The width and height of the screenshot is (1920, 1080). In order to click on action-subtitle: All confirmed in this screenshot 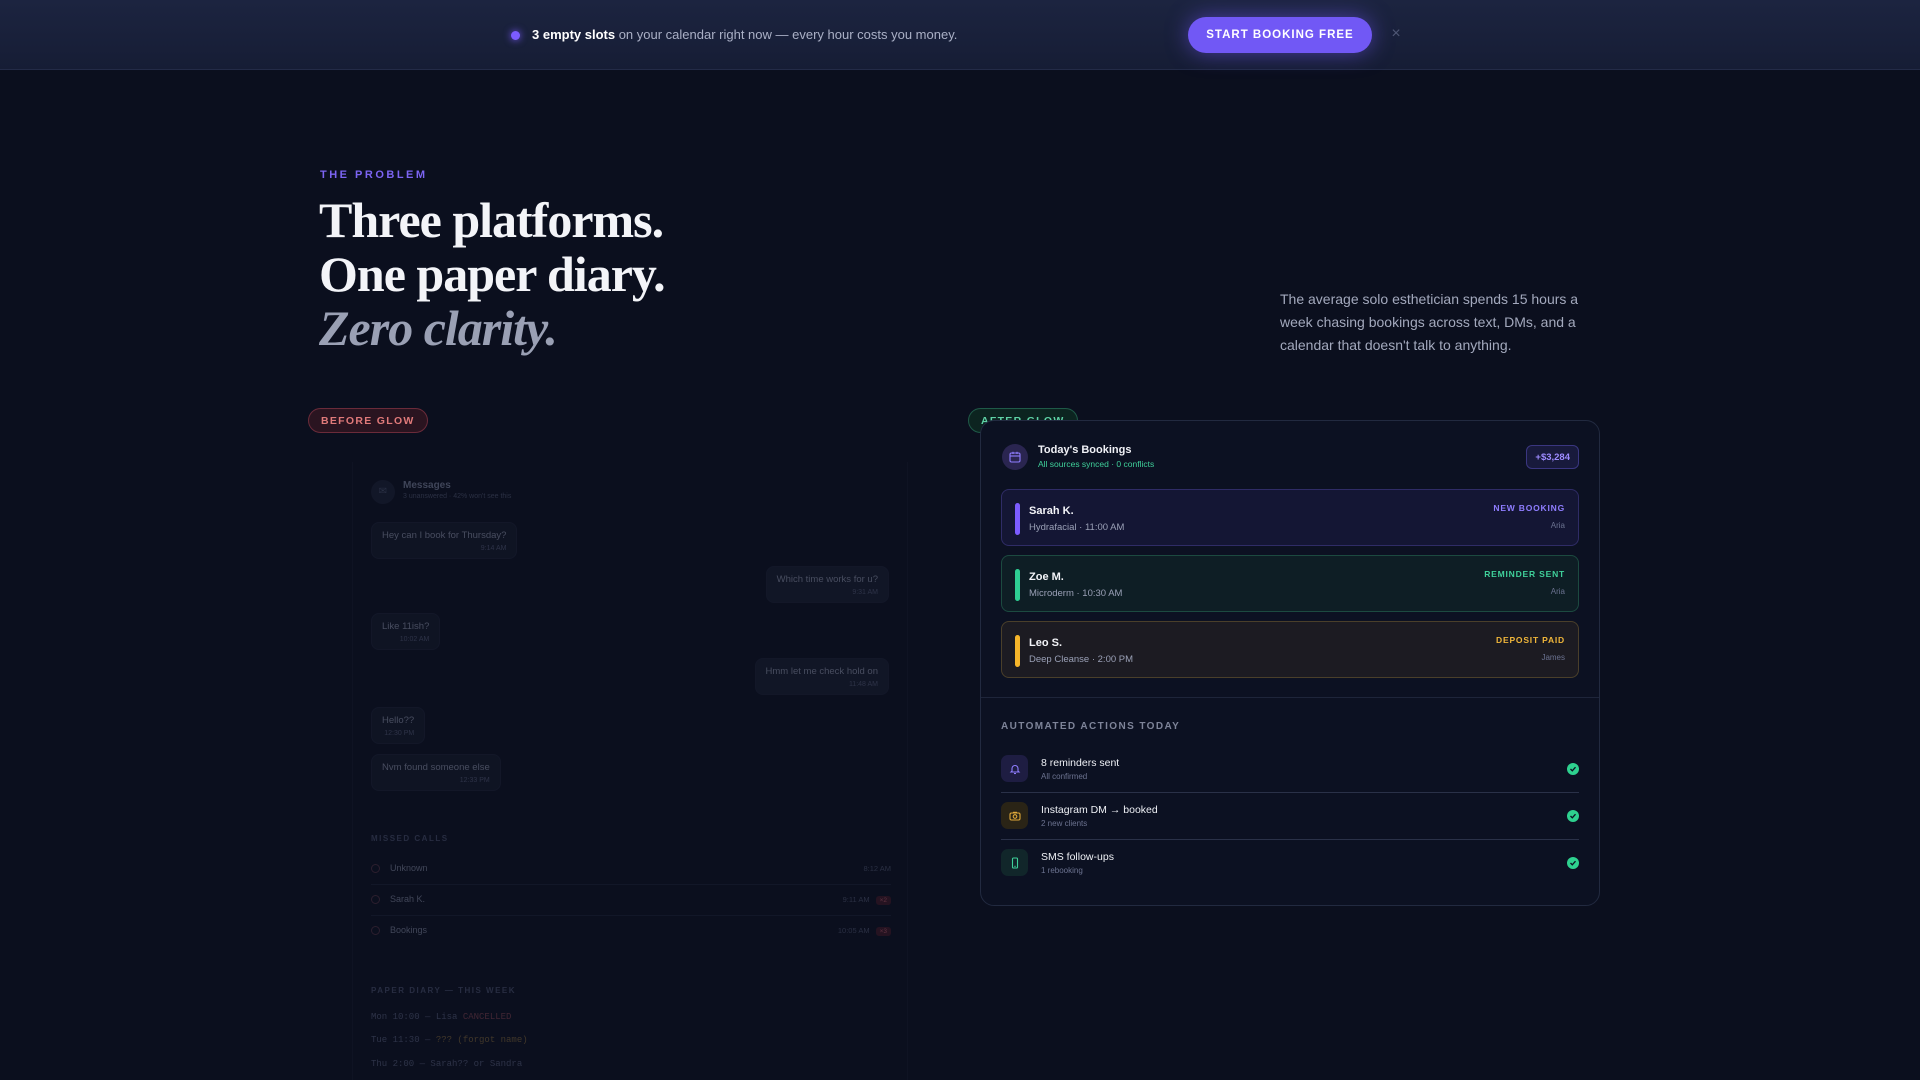, I will do `click(1064, 776)`.